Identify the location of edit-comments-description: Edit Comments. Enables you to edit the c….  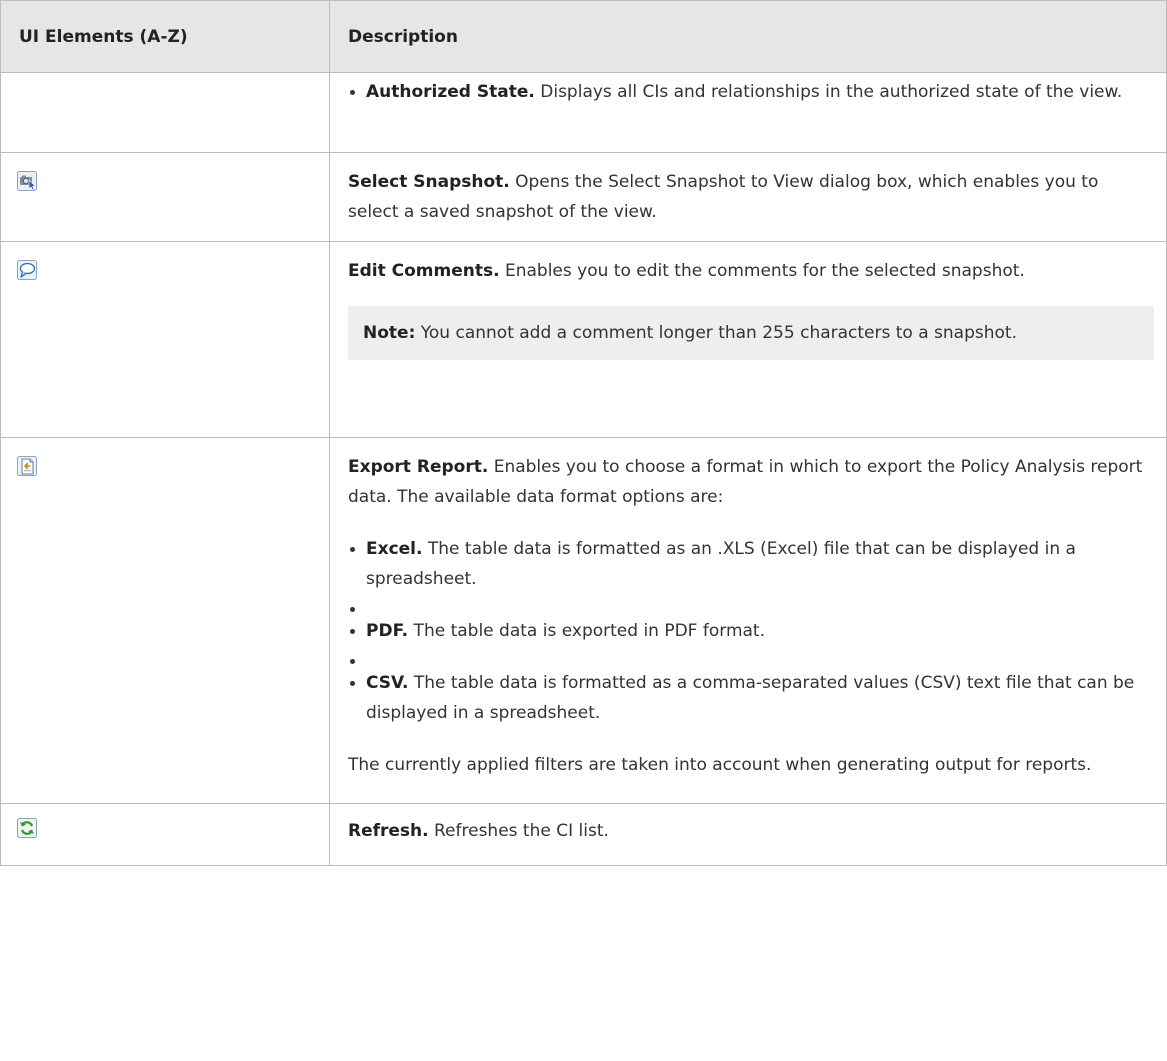
(751, 271).